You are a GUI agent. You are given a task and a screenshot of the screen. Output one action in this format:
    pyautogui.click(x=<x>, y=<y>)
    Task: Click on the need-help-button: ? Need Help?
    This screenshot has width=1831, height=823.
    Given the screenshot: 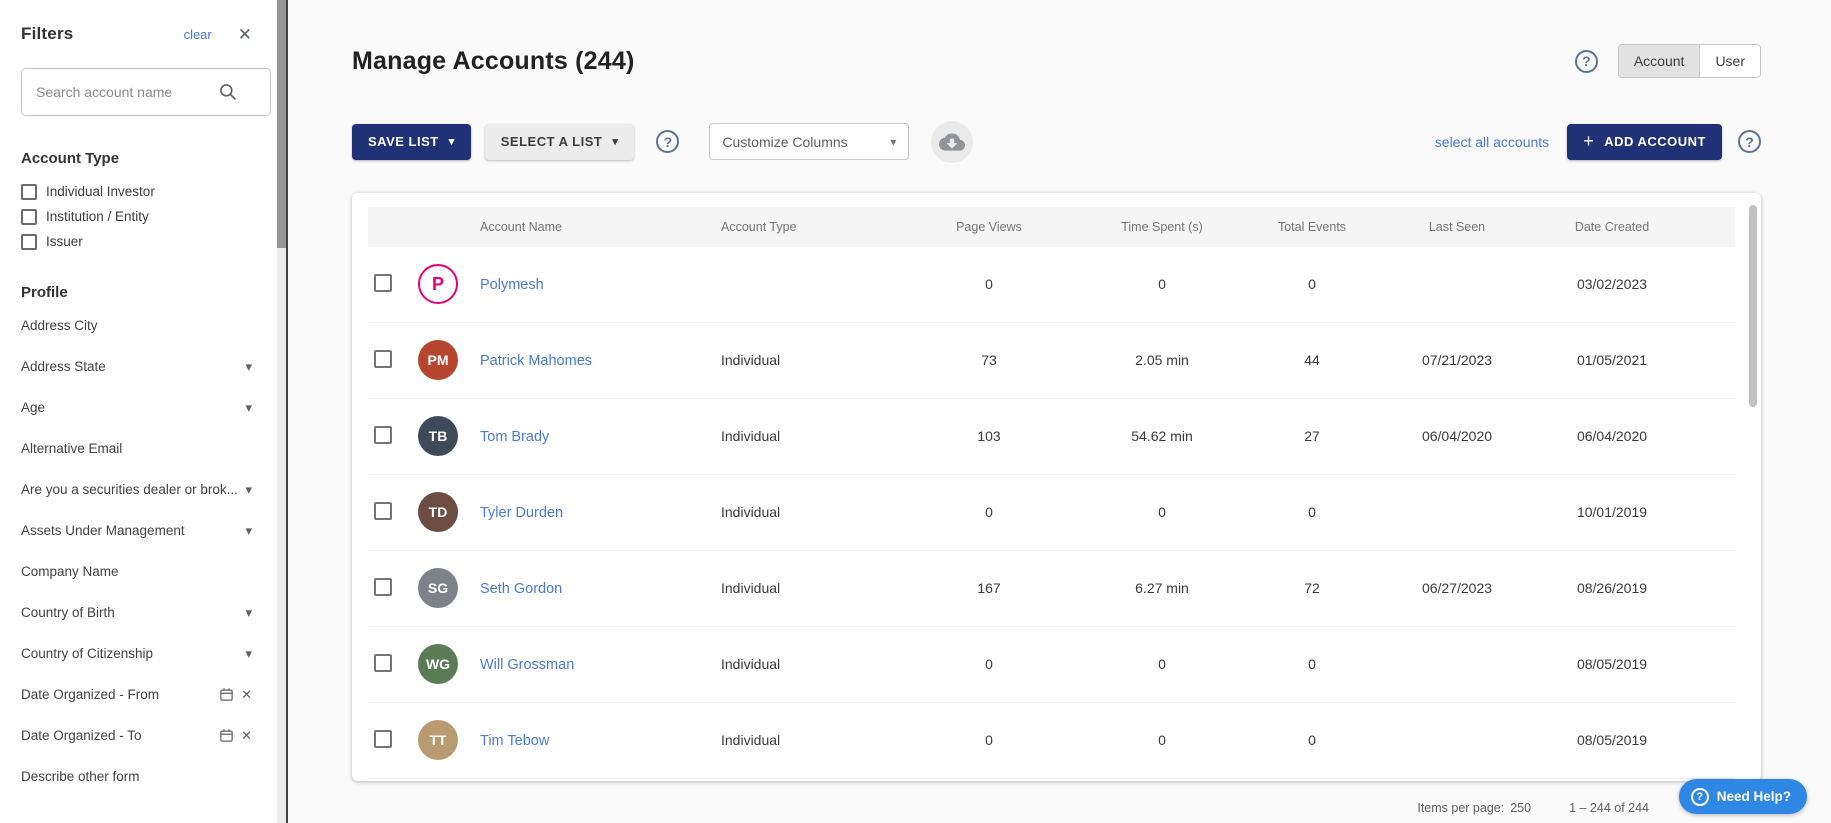 What is the action you would take?
    pyautogui.click(x=1742, y=796)
    